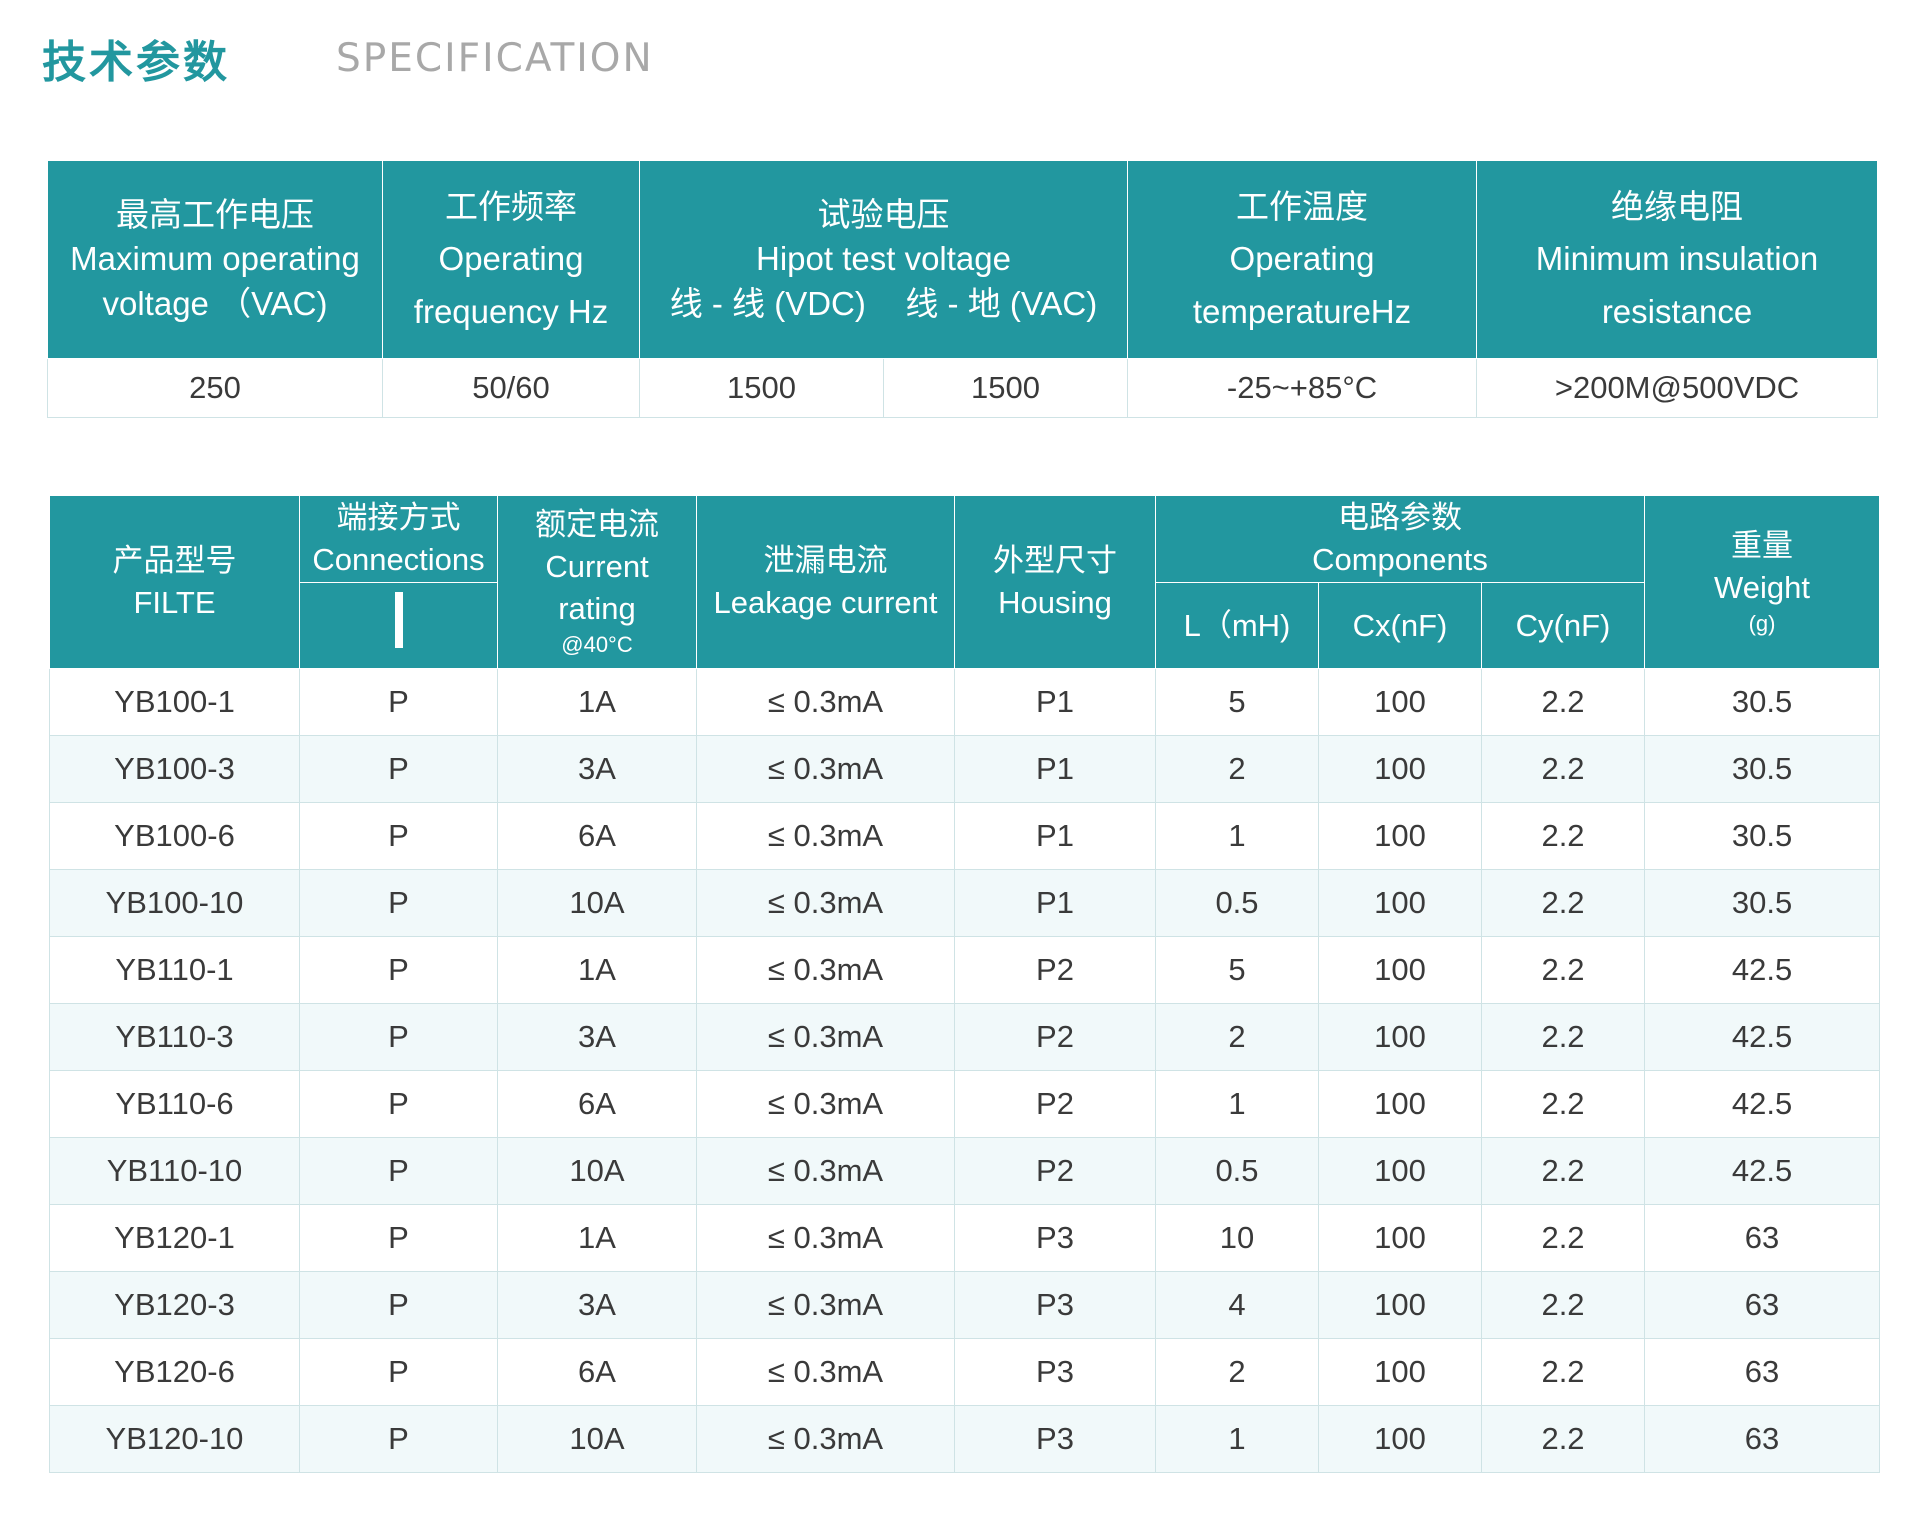 The width and height of the screenshot is (1920, 1523). I want to click on hipot-line-ground: 线 - 地 (VAC), so click(1001, 303).